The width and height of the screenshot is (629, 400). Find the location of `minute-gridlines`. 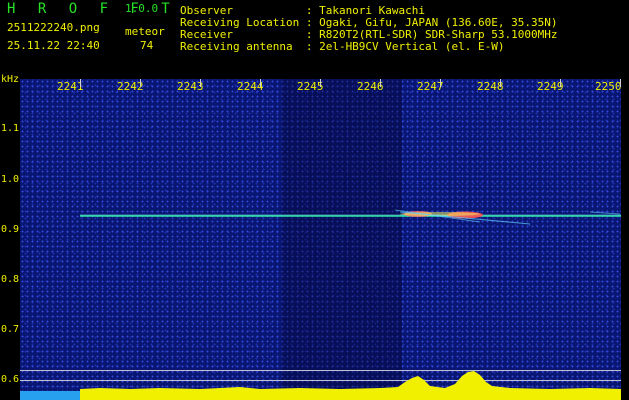

minute-gridlines is located at coordinates (350, 83).